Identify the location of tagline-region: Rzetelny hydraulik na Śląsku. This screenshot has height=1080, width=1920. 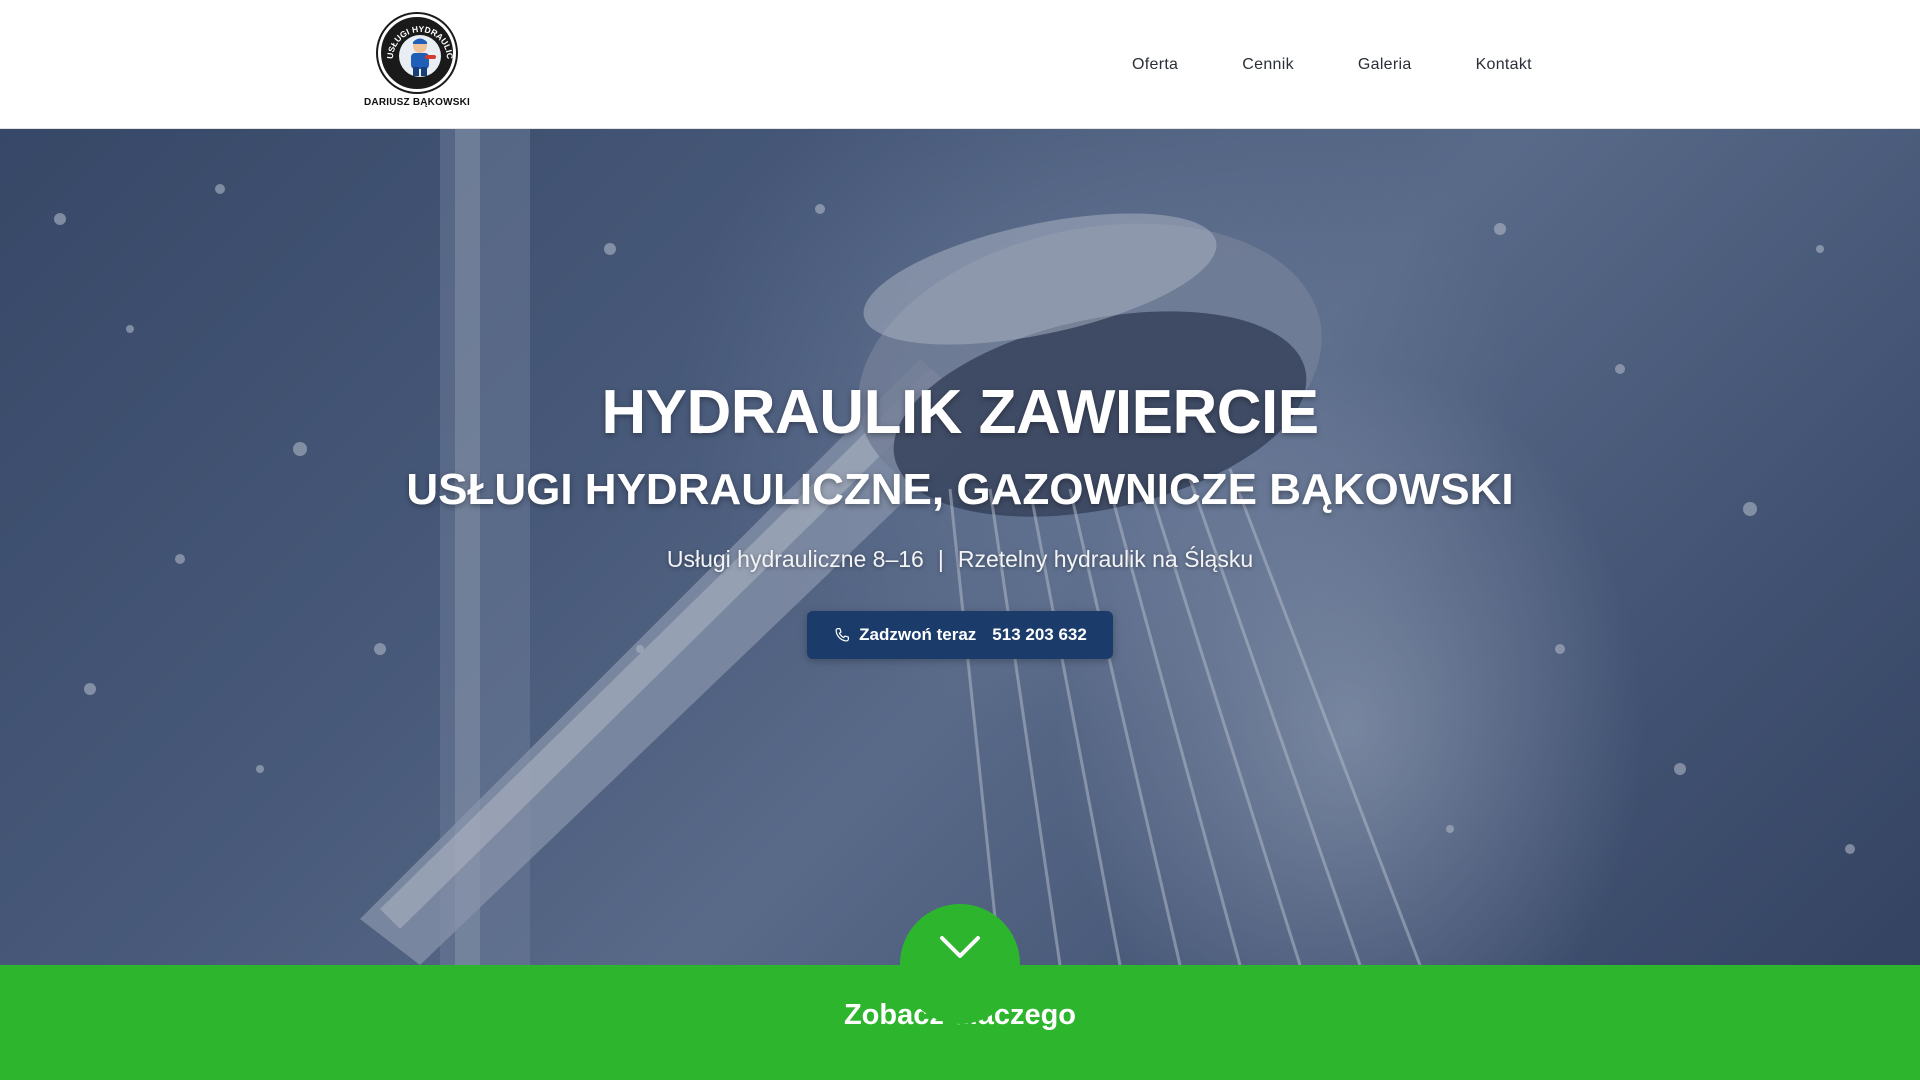
(1105, 559).